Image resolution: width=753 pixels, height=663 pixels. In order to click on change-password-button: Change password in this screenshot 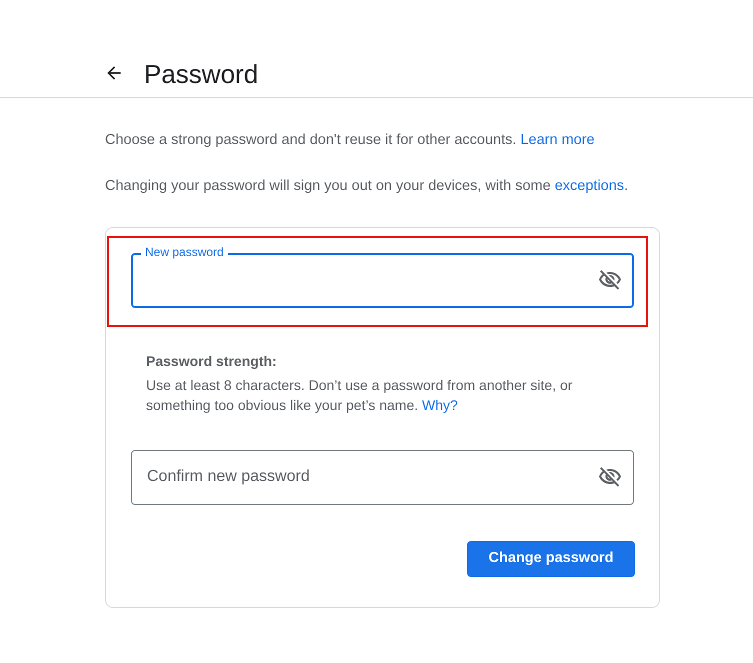, I will do `click(551, 558)`.